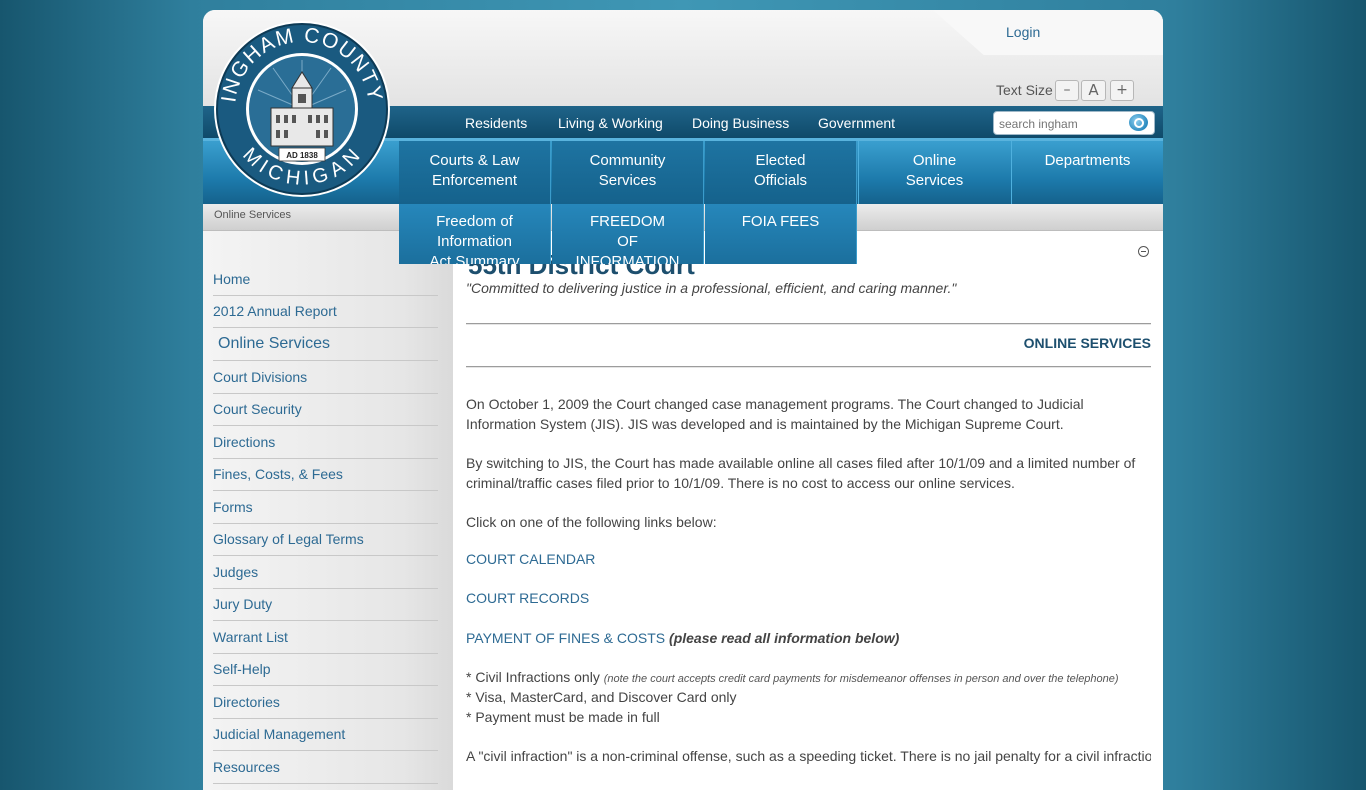 Image resolution: width=1366 pixels, height=790 pixels. I want to click on sidebar-item-warrant-list: Warrant List, so click(325, 638).